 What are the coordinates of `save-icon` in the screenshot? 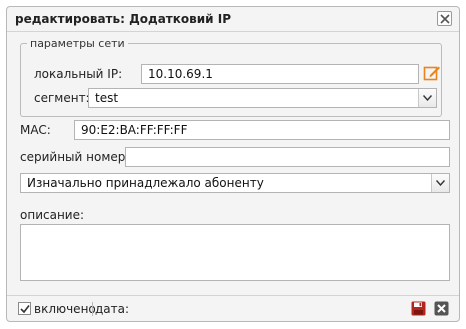 It's located at (418, 308).